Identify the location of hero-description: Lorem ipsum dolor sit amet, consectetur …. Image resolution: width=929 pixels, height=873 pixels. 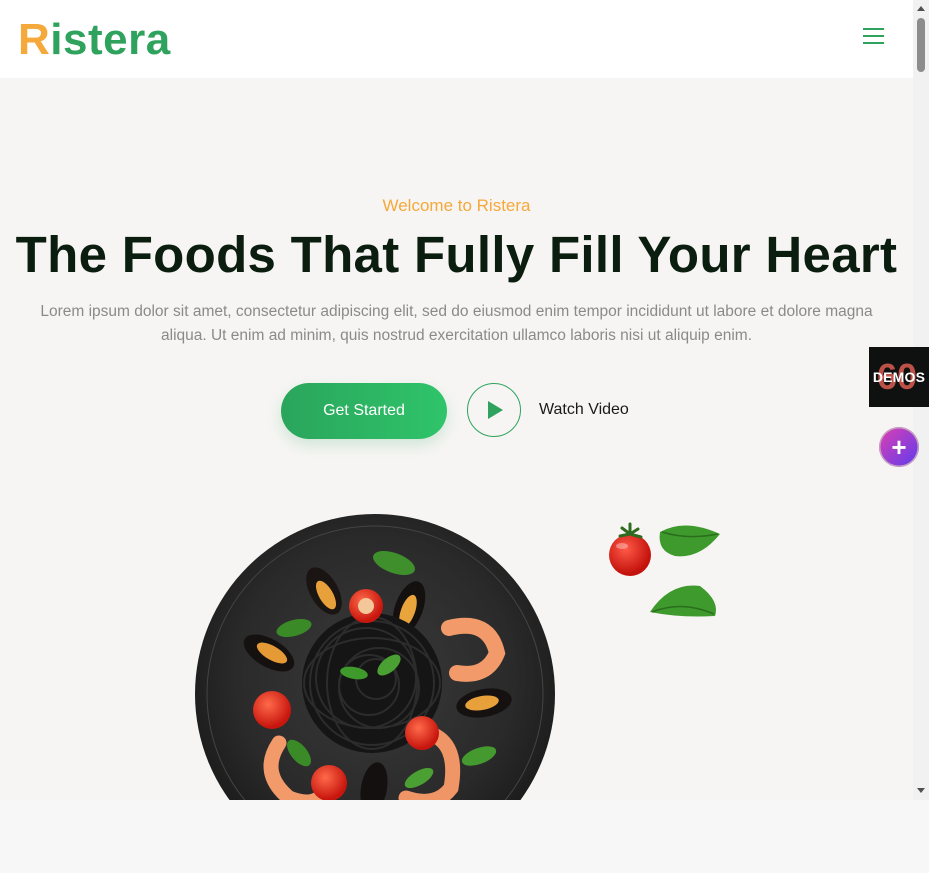
(456, 323).